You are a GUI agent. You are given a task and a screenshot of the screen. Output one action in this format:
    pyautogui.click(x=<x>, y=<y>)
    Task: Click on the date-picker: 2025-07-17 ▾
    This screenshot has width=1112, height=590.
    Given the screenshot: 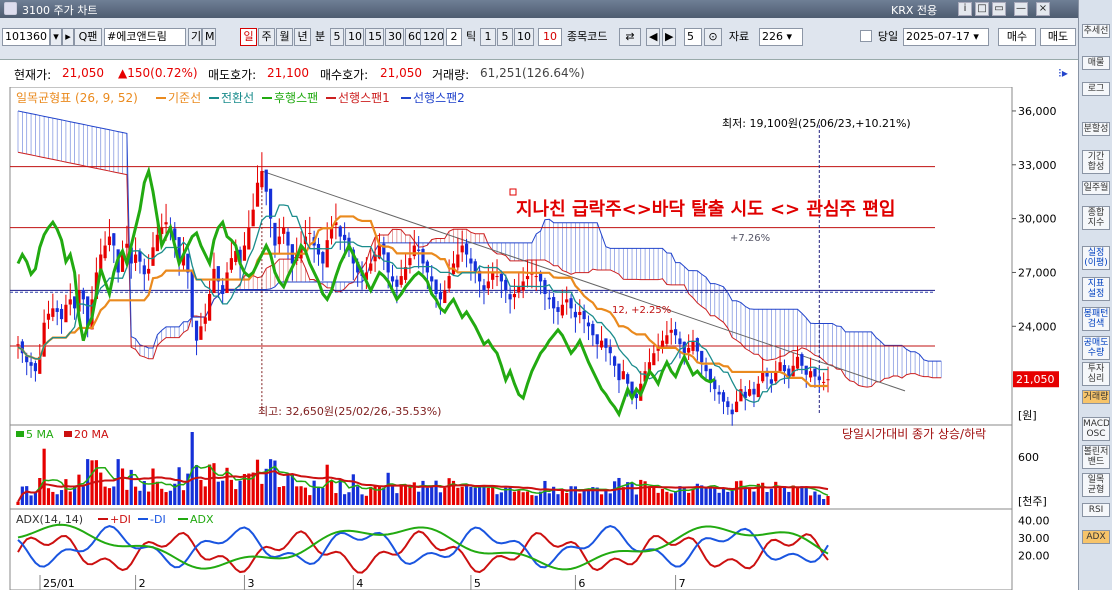 What is the action you would take?
    pyautogui.click(x=946, y=37)
    